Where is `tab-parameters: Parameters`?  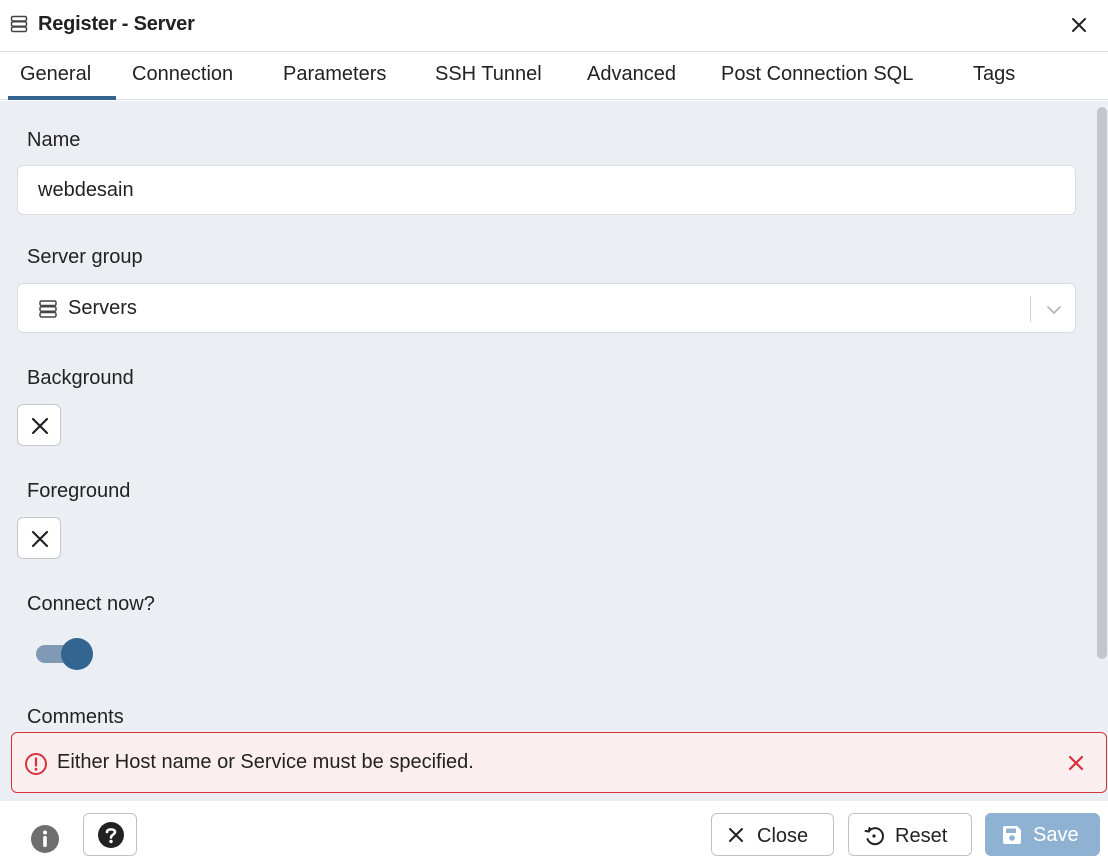 tab-parameters: Parameters is located at coordinates (334, 74).